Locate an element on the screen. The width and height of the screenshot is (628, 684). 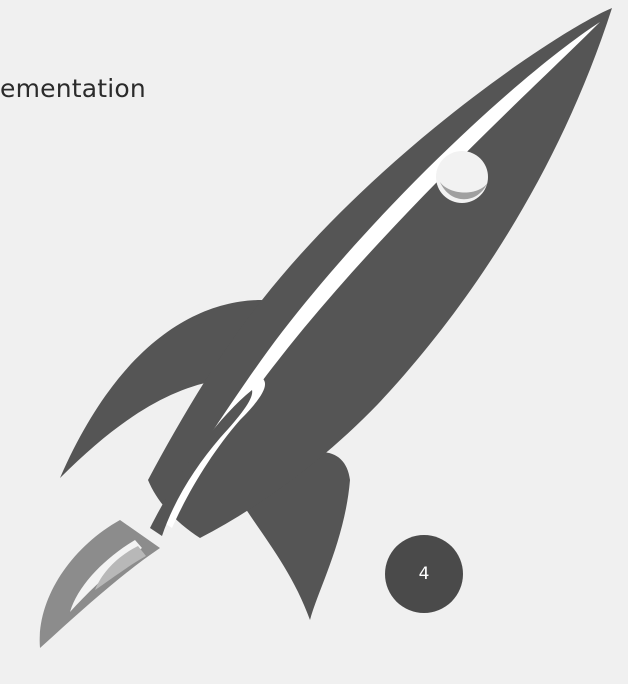
page-number: 4 is located at coordinates (424, 574).